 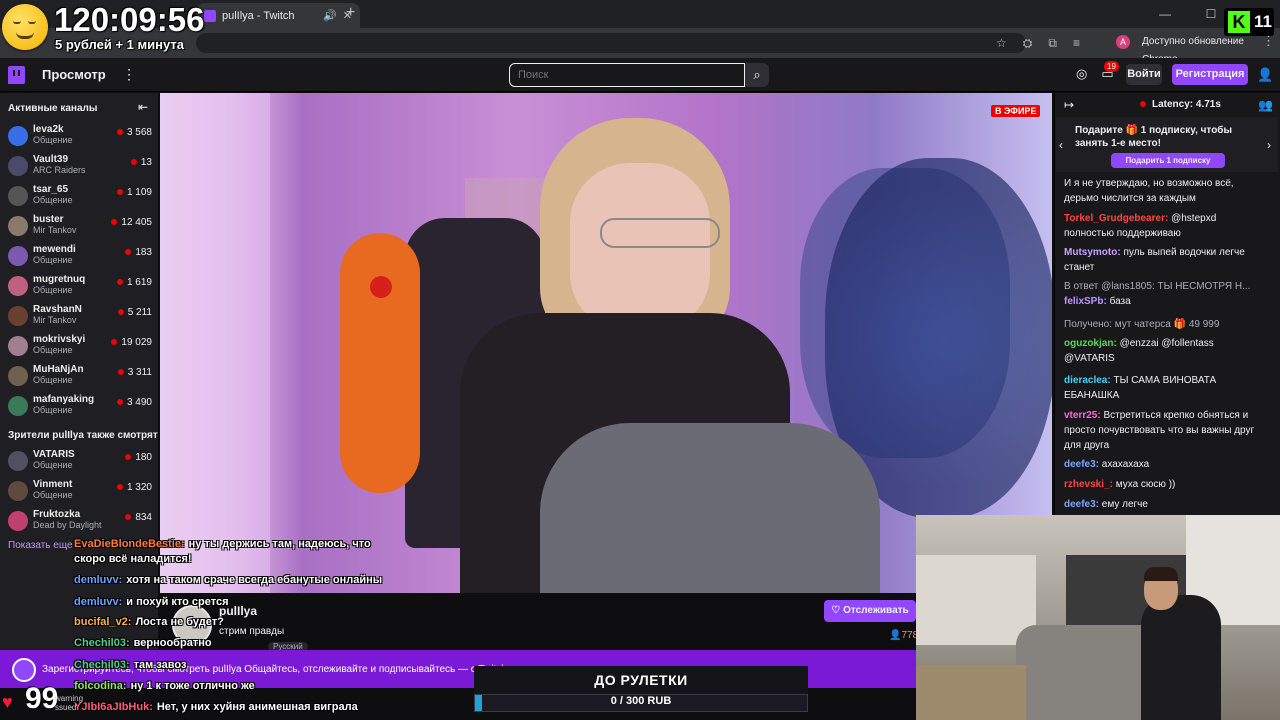 I want to click on search-icon: ⌕, so click(x=757, y=75).